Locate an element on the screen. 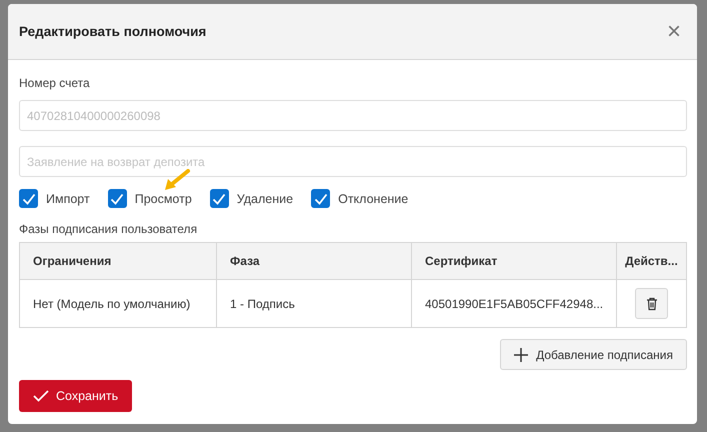  delete-button is located at coordinates (651, 303).